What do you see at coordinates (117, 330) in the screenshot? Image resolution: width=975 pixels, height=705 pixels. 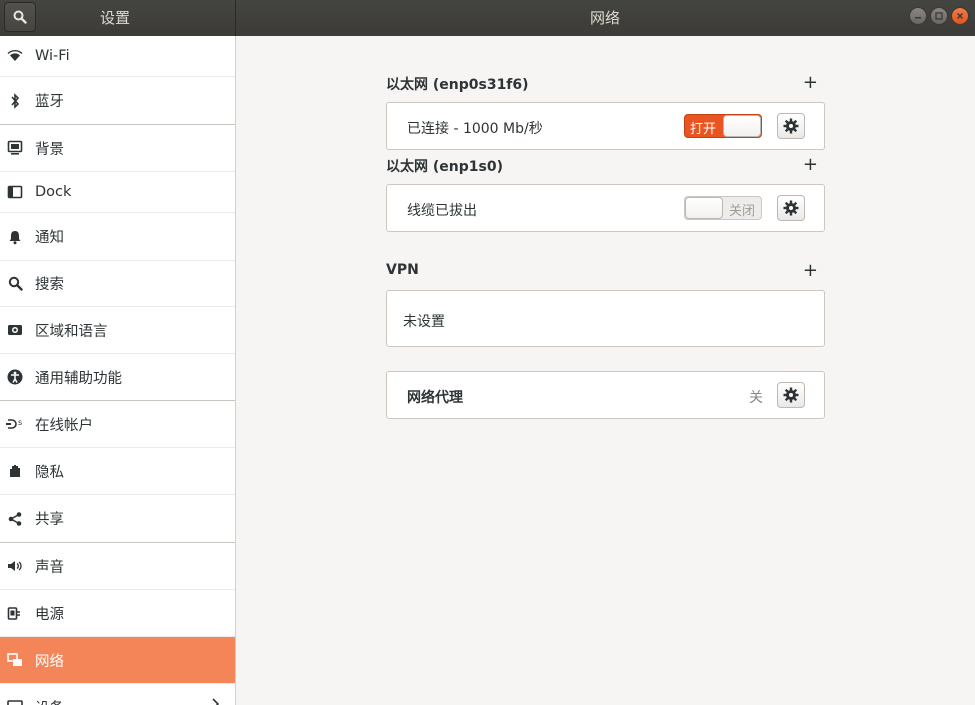 I see `sidebar-item-region: 区域和语言` at bounding box center [117, 330].